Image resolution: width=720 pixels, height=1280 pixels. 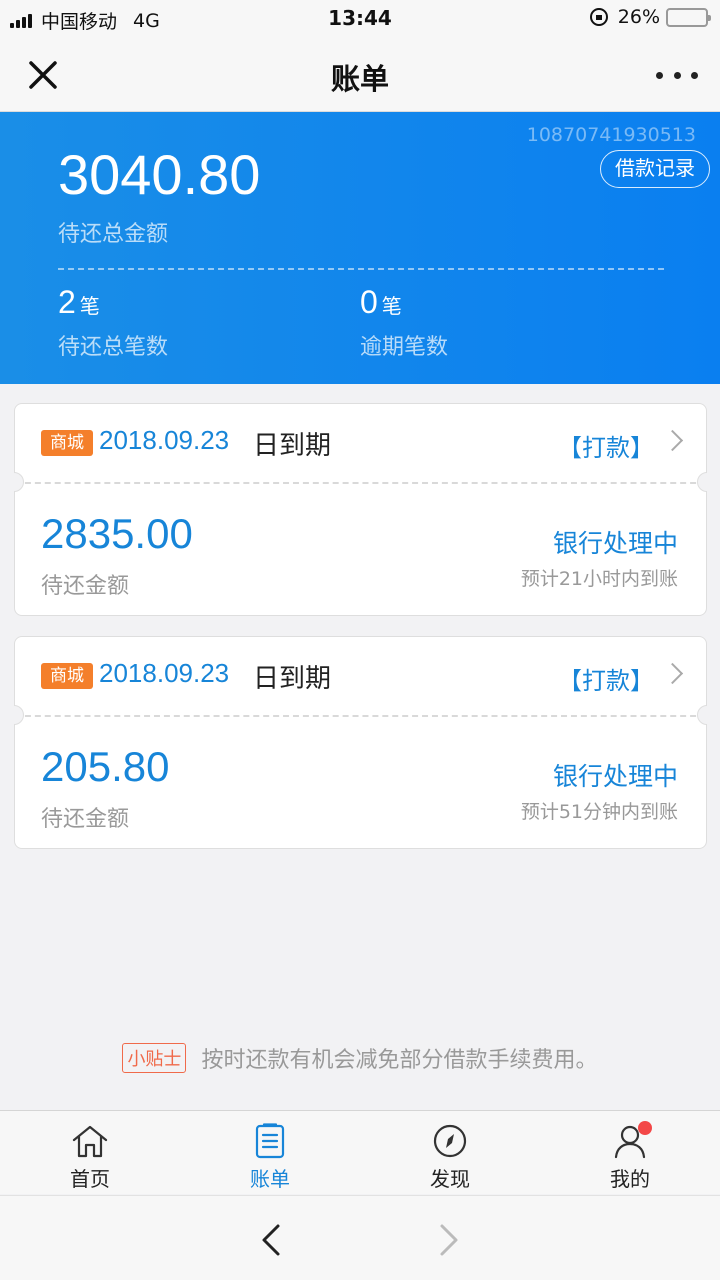 I want to click on bill-icon, so click(x=270, y=1141).